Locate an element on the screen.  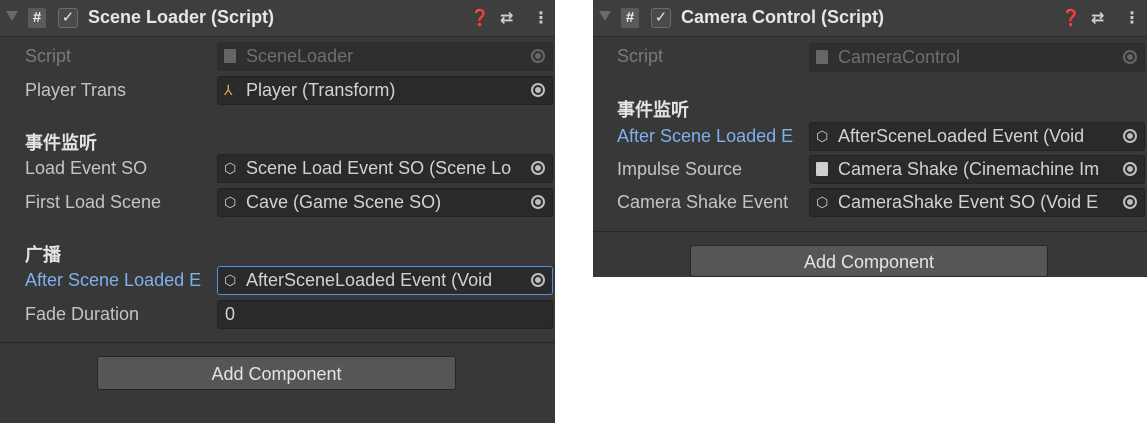
camera-shake-event-field: ⬡ CameraShake Event SO (Void E is located at coordinates (977, 202).